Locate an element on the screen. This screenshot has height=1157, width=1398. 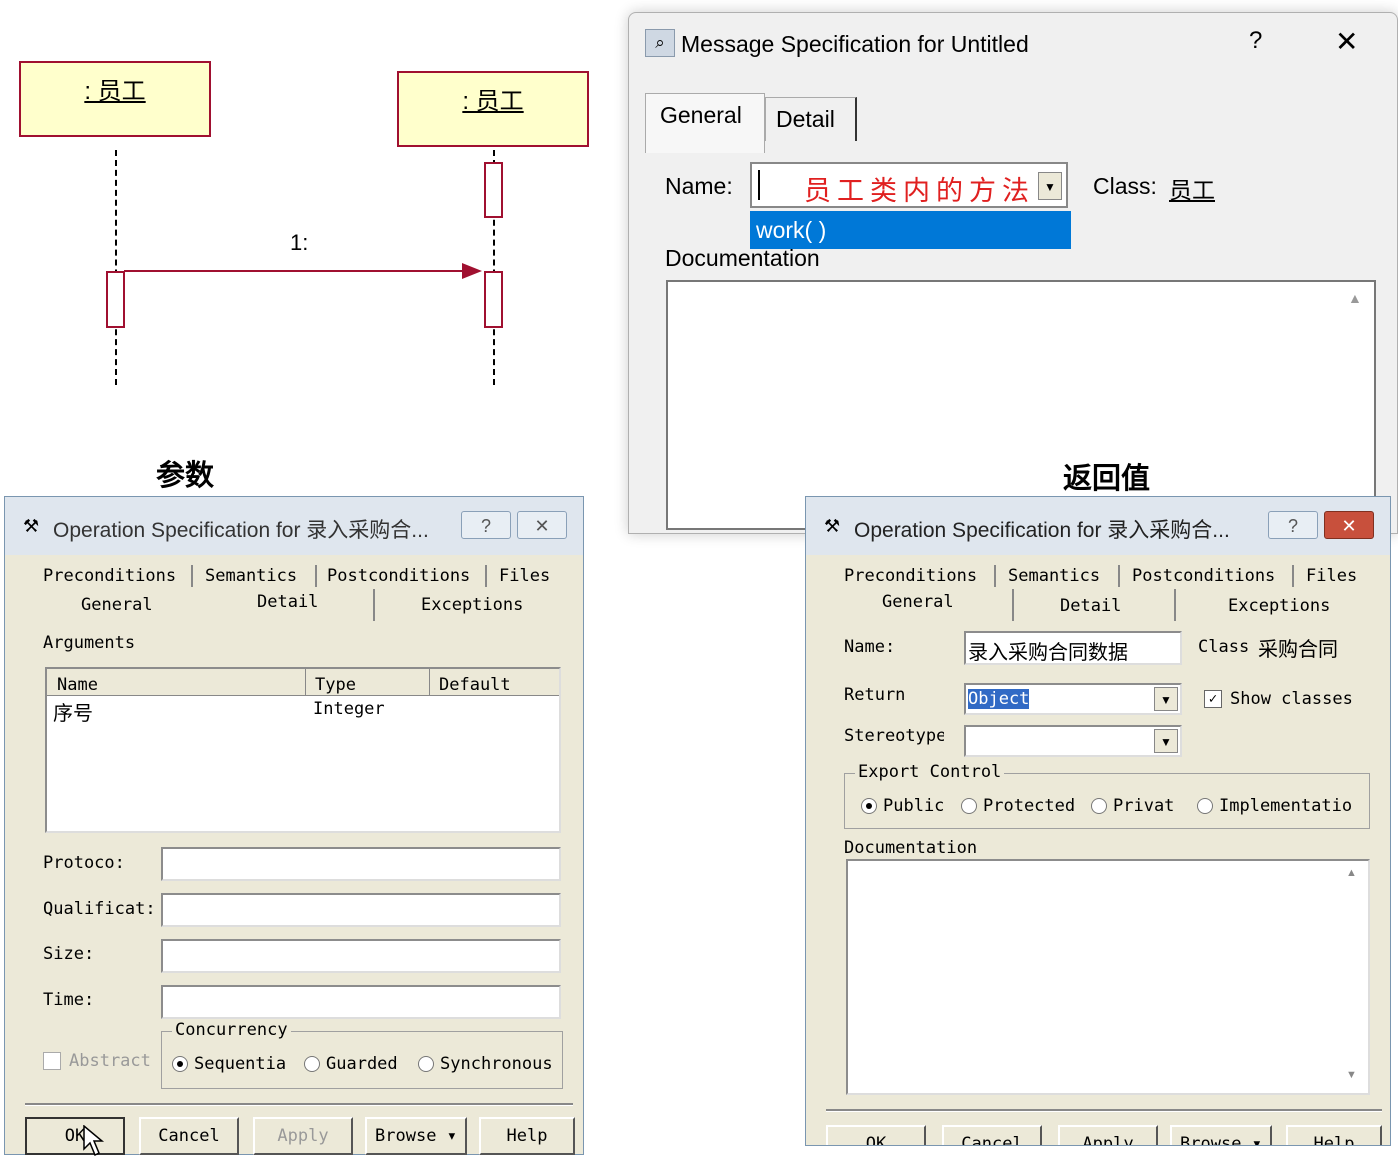
mouse-cursor-icon is located at coordinates (94, 1141).